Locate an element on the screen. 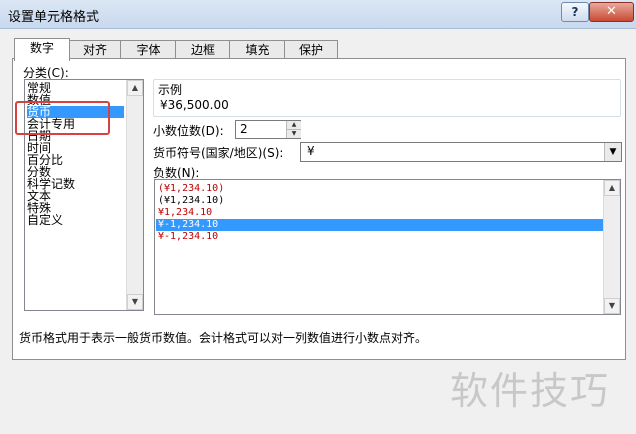  category-item-custom: 自定义 is located at coordinates (45, 220).